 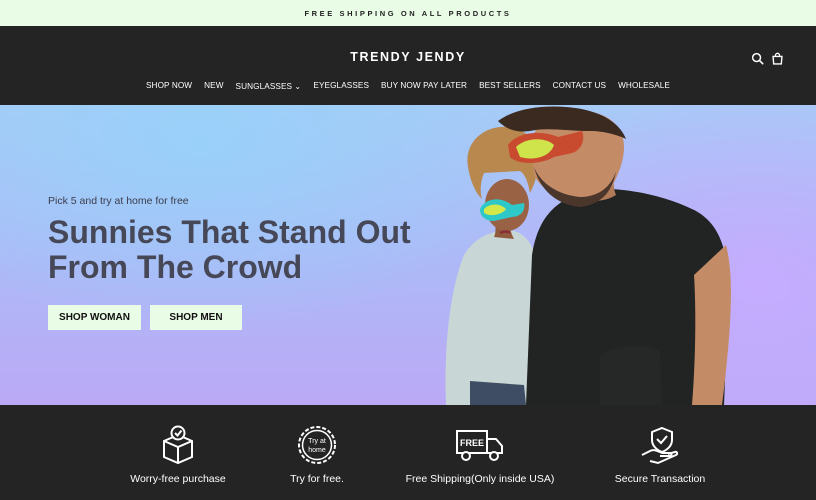 I want to click on shop-men-button: SHOP MEN, so click(x=196, y=317).